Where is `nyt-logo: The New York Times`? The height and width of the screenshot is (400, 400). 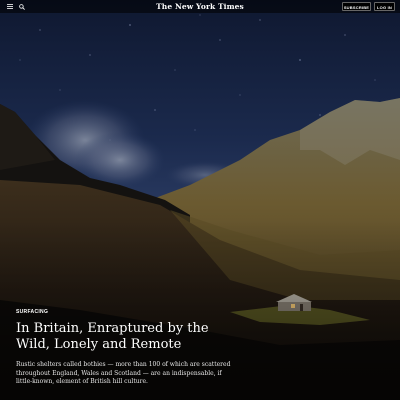 nyt-logo: The New York Times is located at coordinates (200, 6).